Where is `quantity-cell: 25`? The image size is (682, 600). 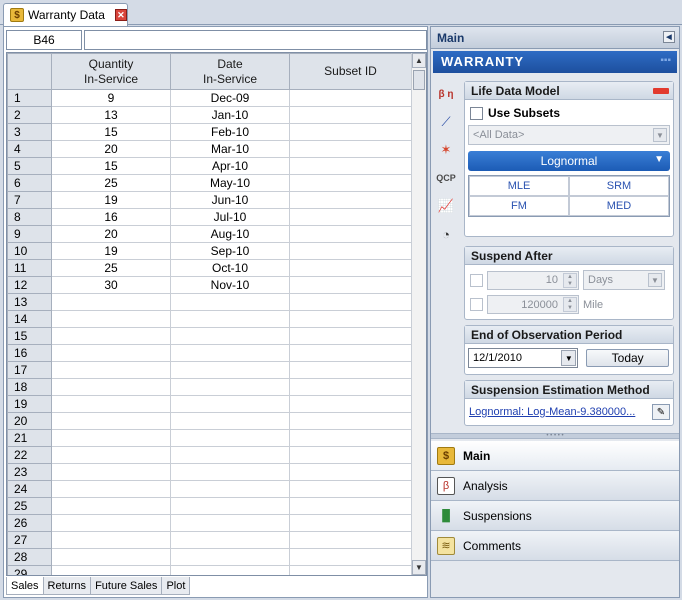
quantity-cell: 25 is located at coordinates (111, 268).